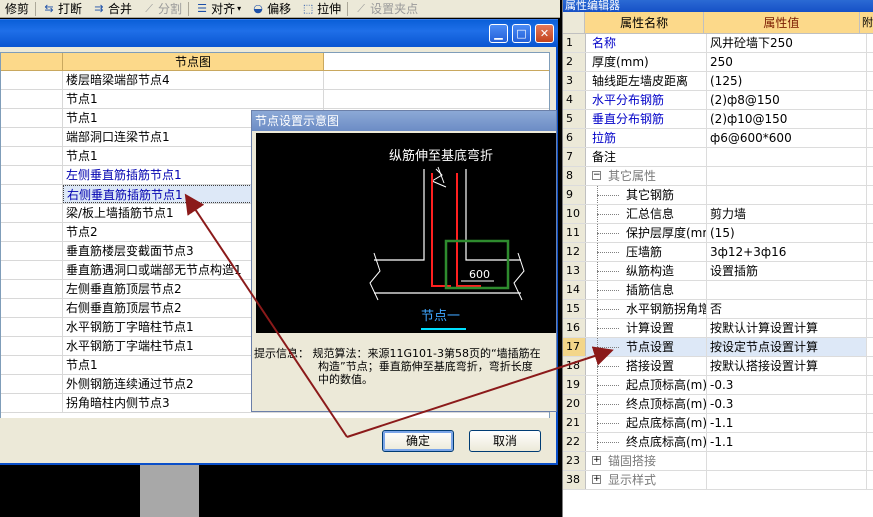 The image size is (873, 517). What do you see at coordinates (646, 328) in the screenshot?
I see `property-name-cell: 计算设置` at bounding box center [646, 328].